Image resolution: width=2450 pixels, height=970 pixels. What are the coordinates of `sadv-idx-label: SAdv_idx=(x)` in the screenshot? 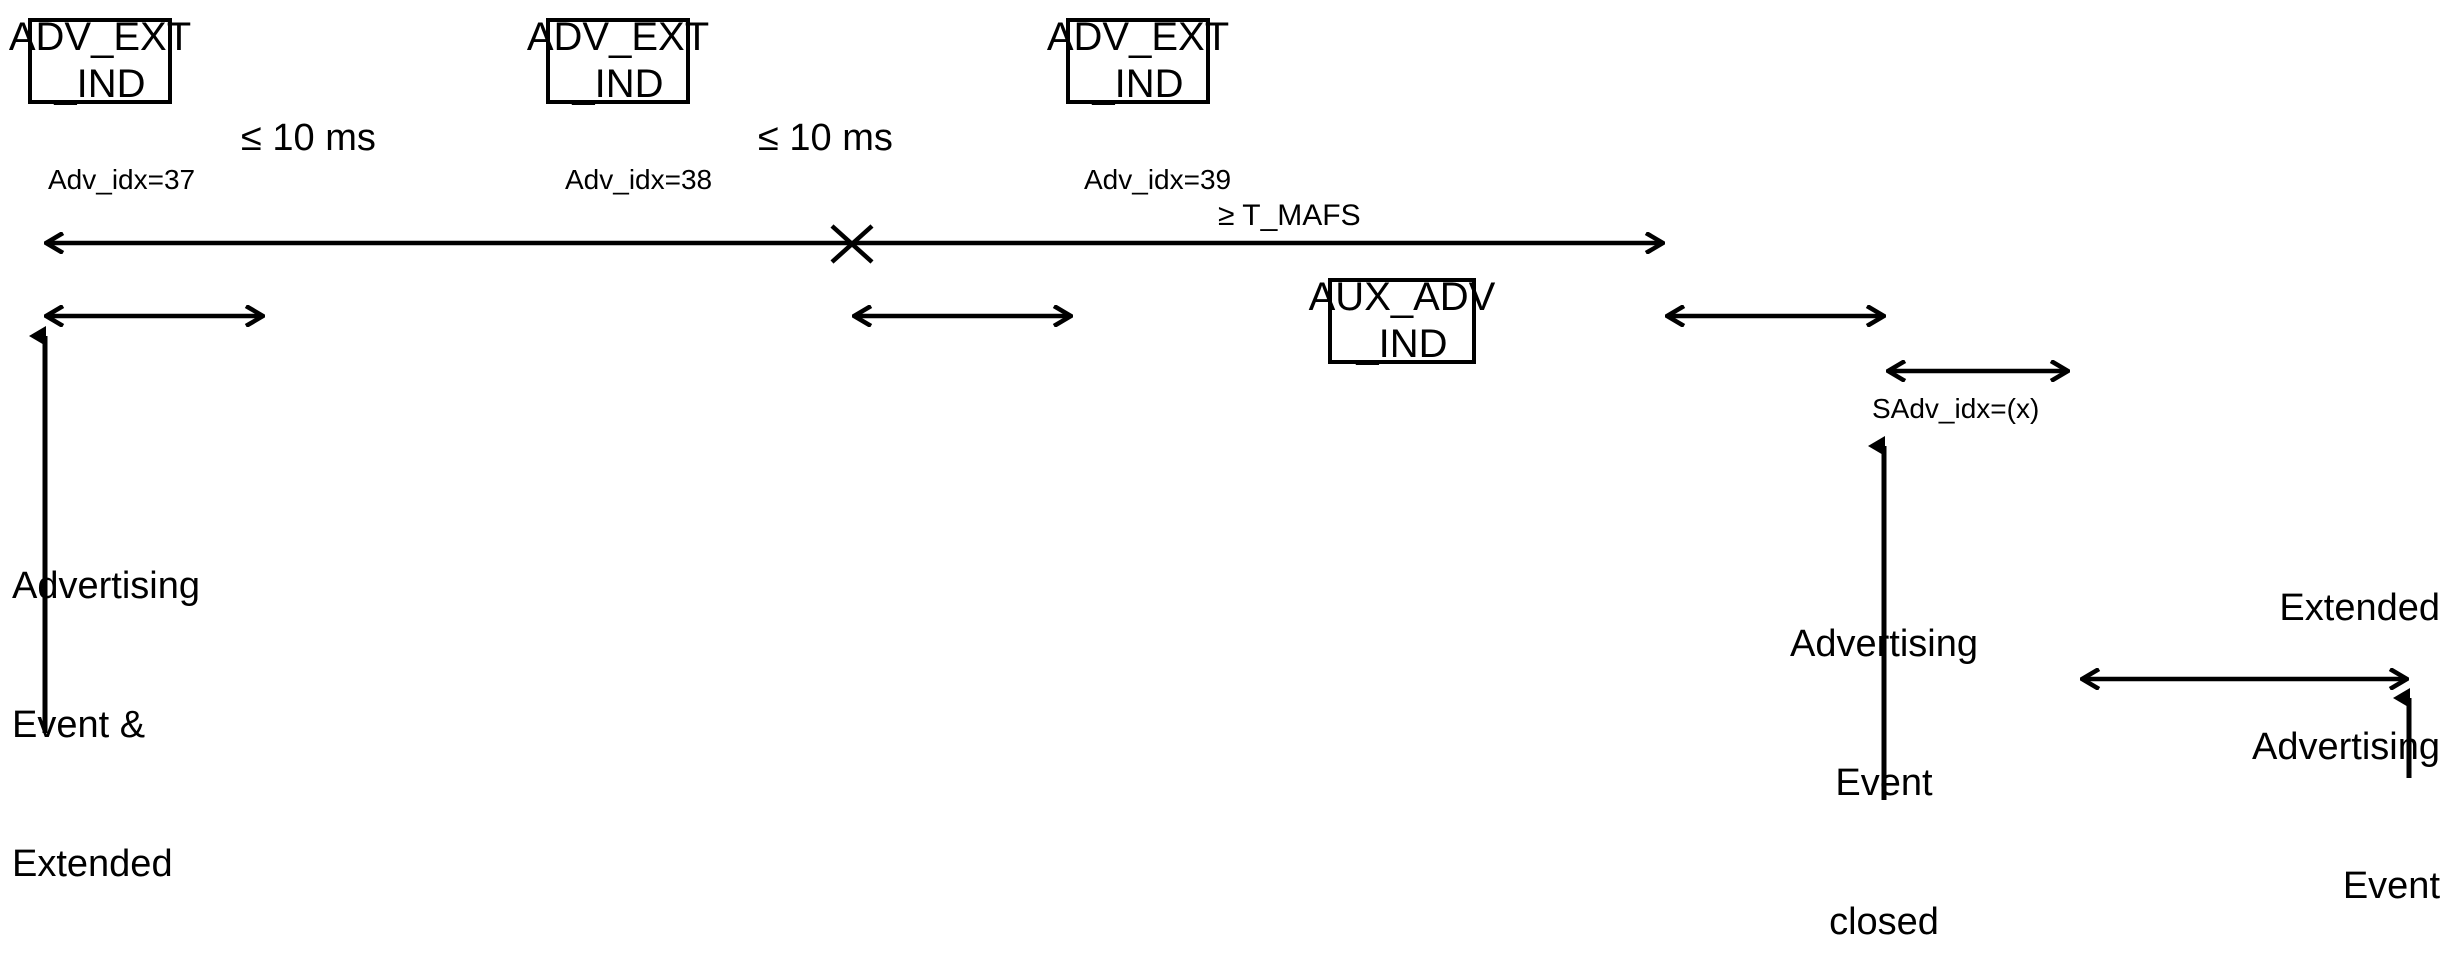 It's located at (1956, 408).